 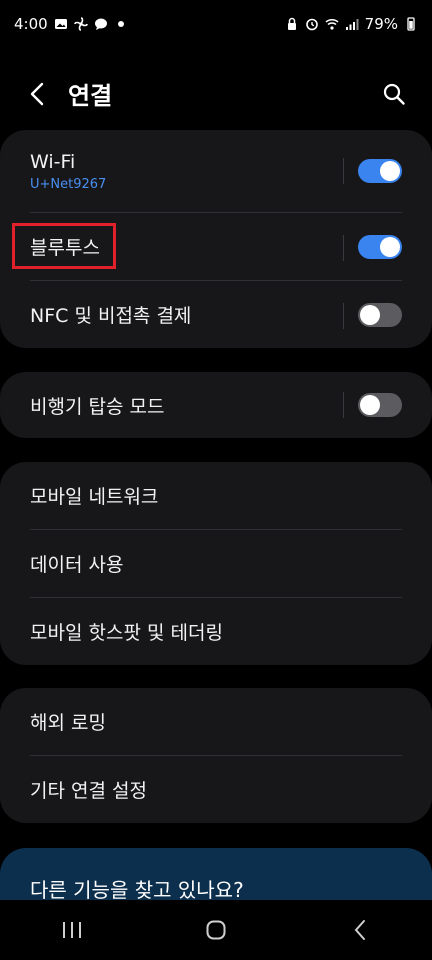 I want to click on search-button, so click(x=394, y=94).